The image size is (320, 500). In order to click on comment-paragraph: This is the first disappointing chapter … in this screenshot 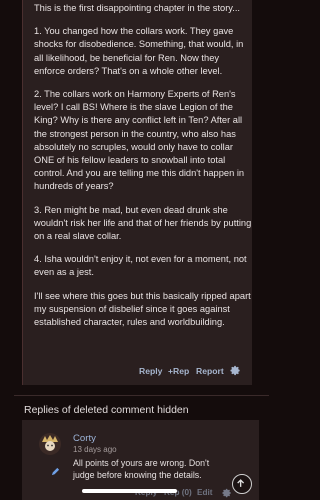, I will do `click(137, 8)`.